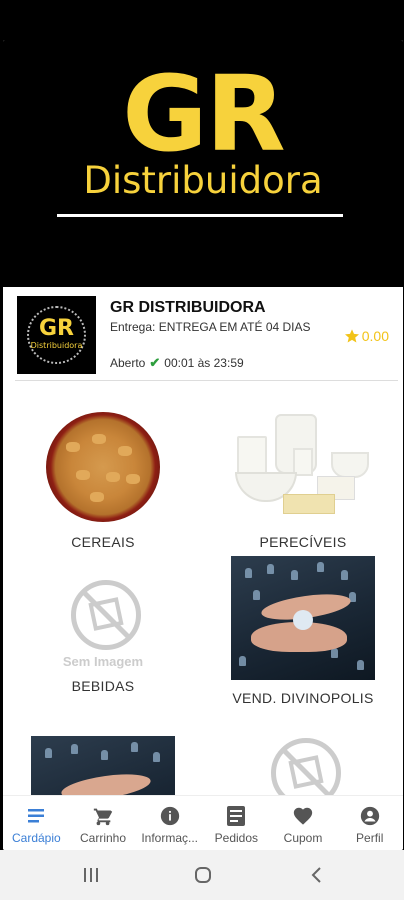  I want to click on store-divider, so click(206, 380).